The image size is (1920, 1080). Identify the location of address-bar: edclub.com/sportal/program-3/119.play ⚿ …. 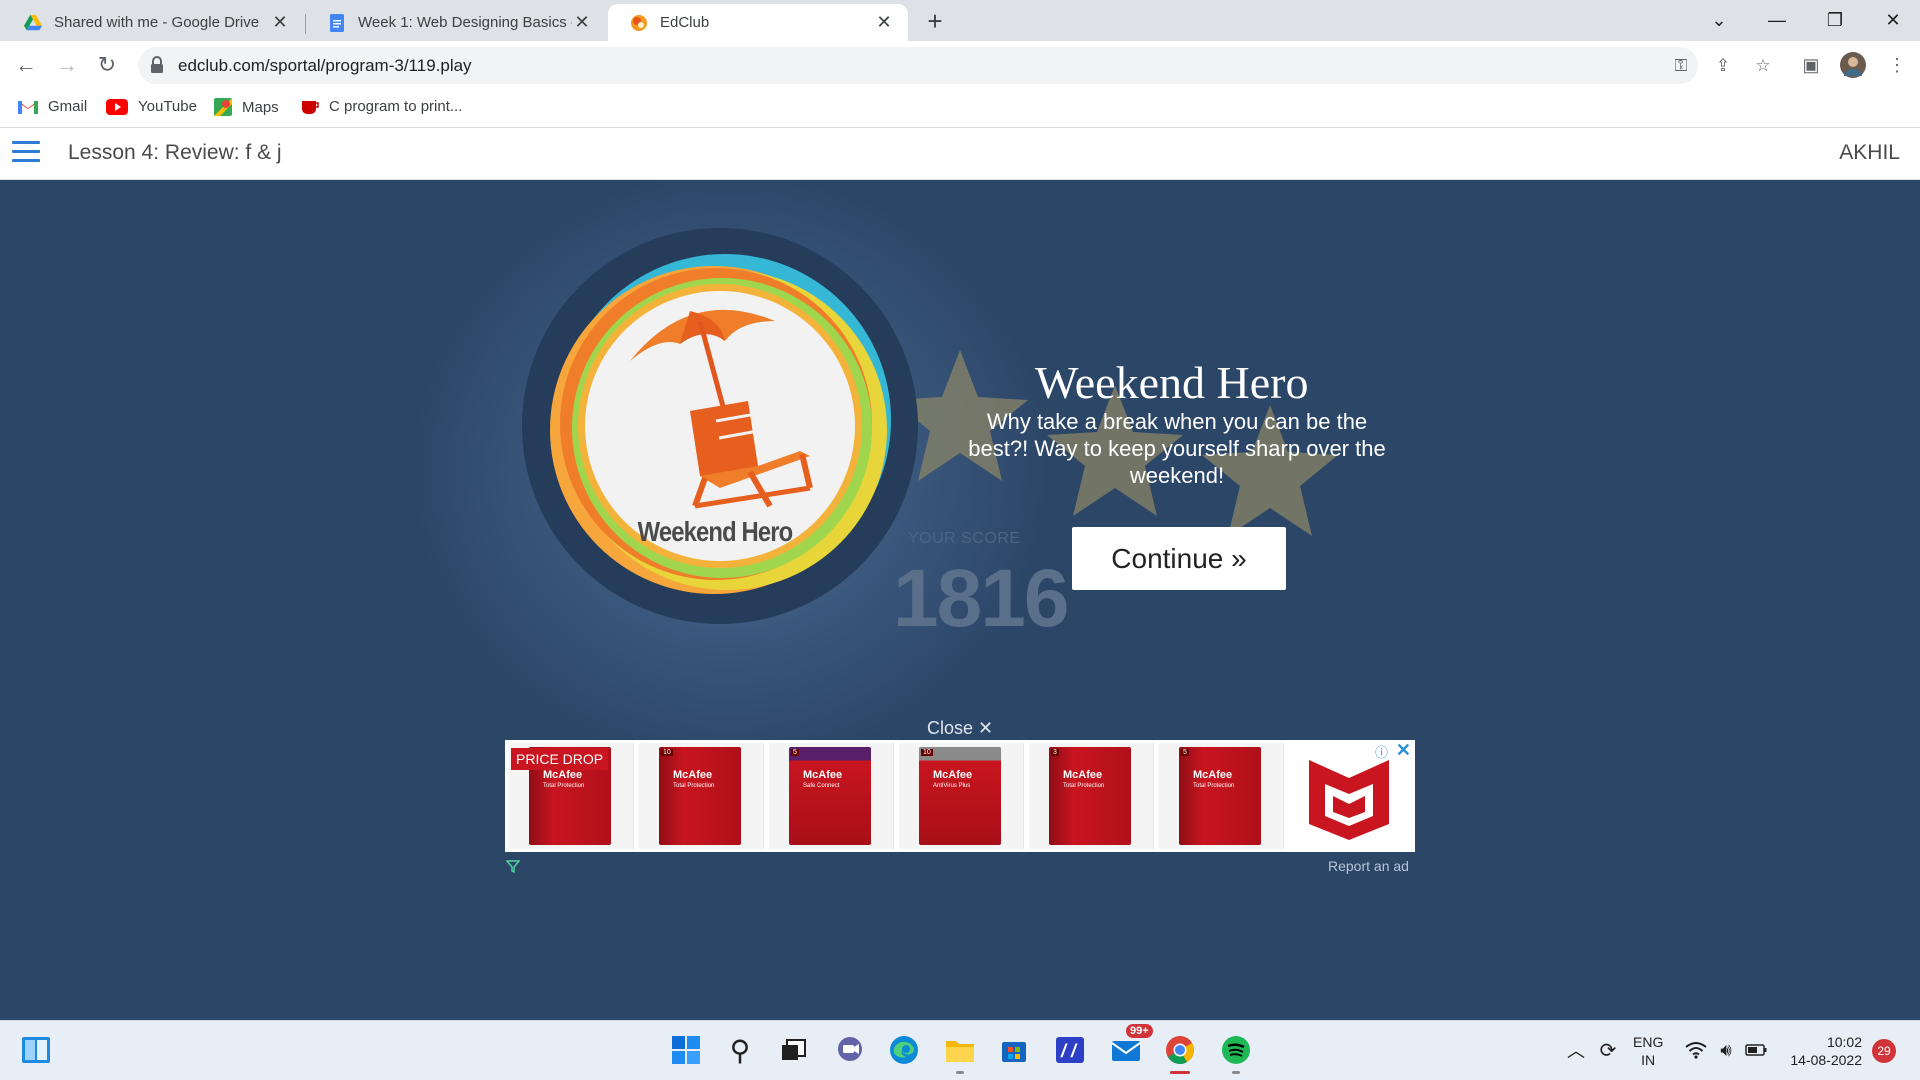
(954, 65).